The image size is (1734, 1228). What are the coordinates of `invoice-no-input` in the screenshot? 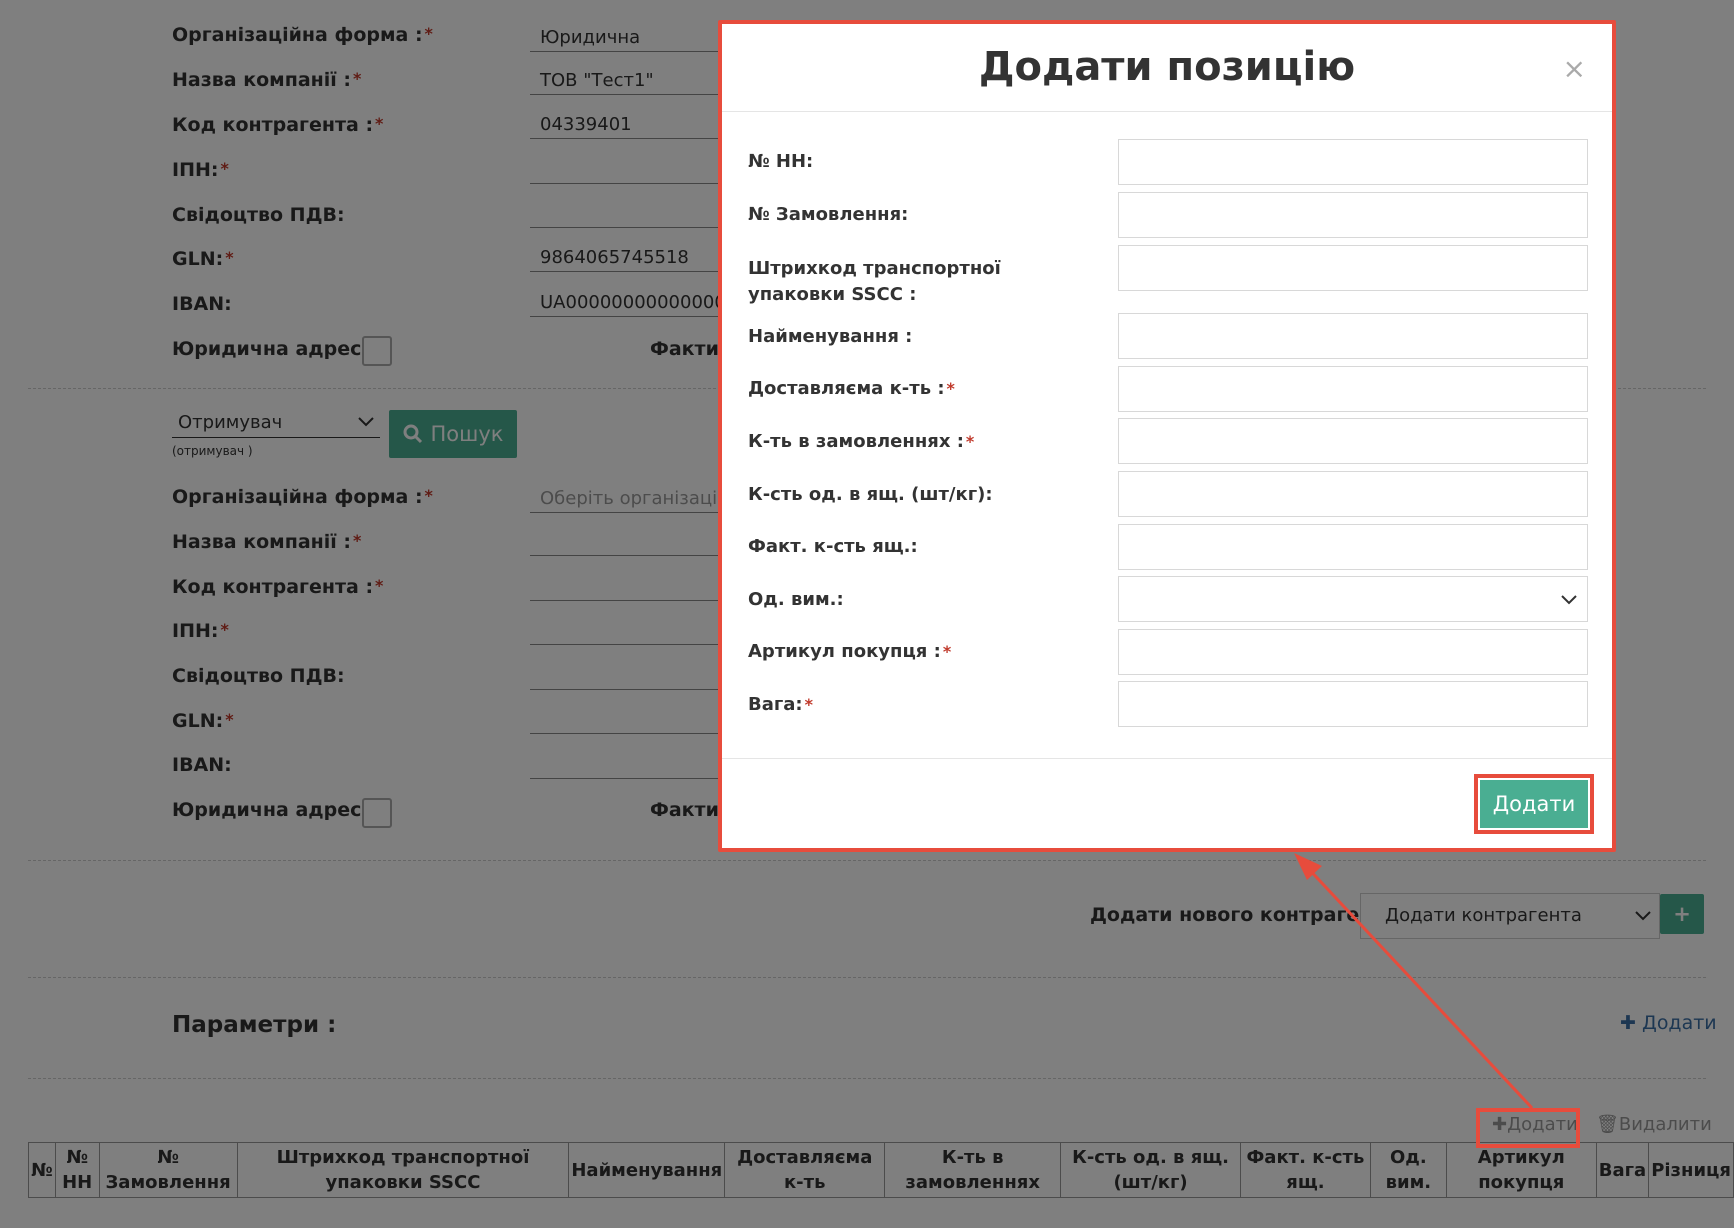 It's located at (1353, 162).